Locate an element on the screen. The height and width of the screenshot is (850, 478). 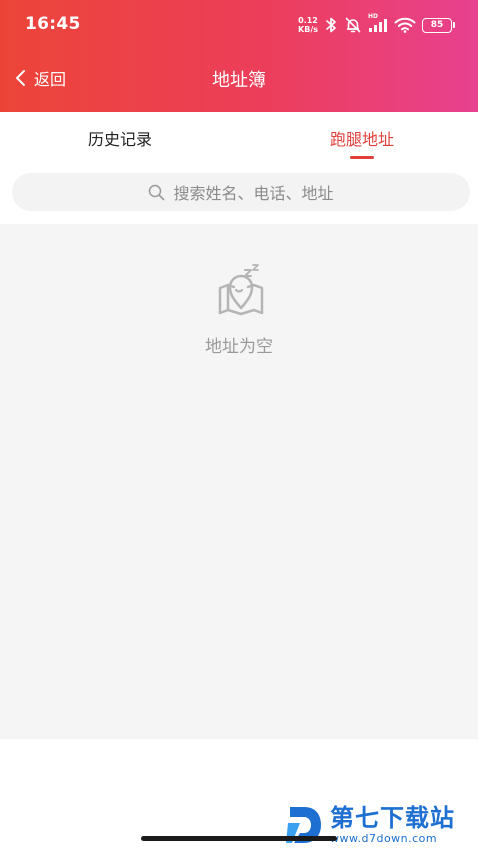
empty-state-text: 地址为空 is located at coordinates (239, 347).